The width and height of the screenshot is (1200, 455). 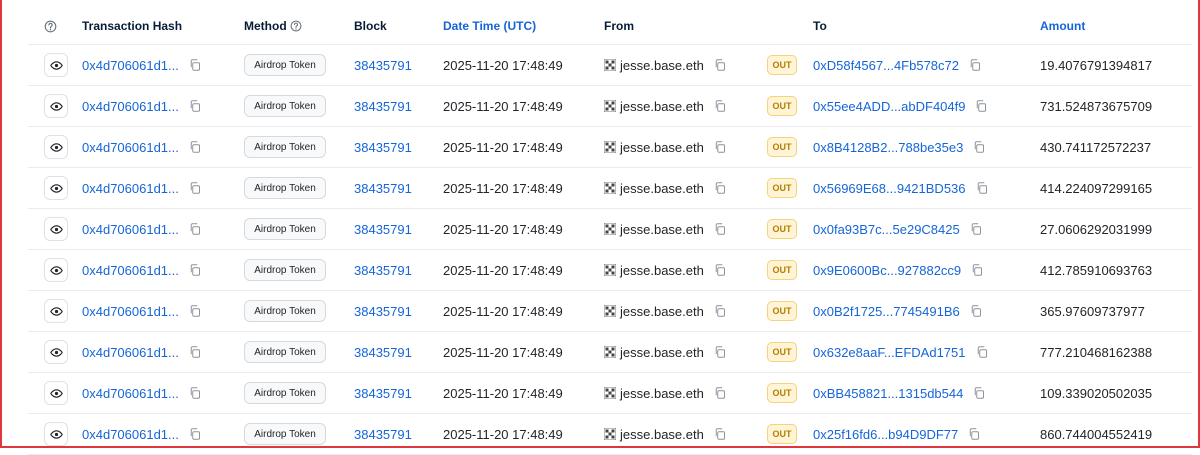 I want to click on to-address-link: 0x25f16fd6...b94D9DF77, so click(x=885, y=434).